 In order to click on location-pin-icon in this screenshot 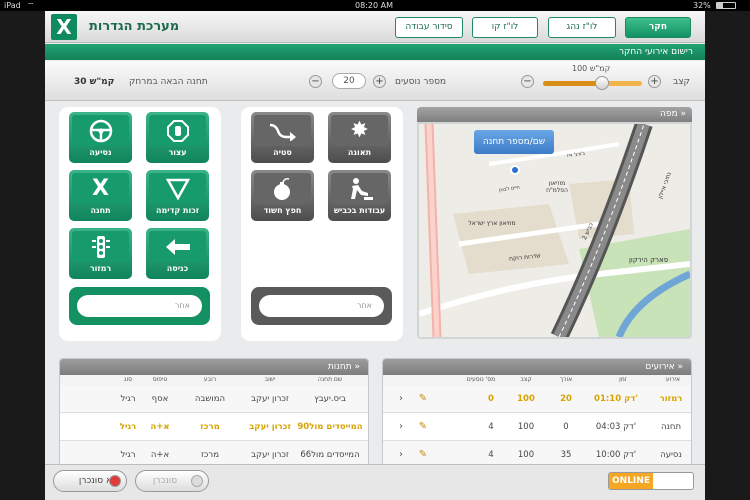, I will do `click(515, 170)`.